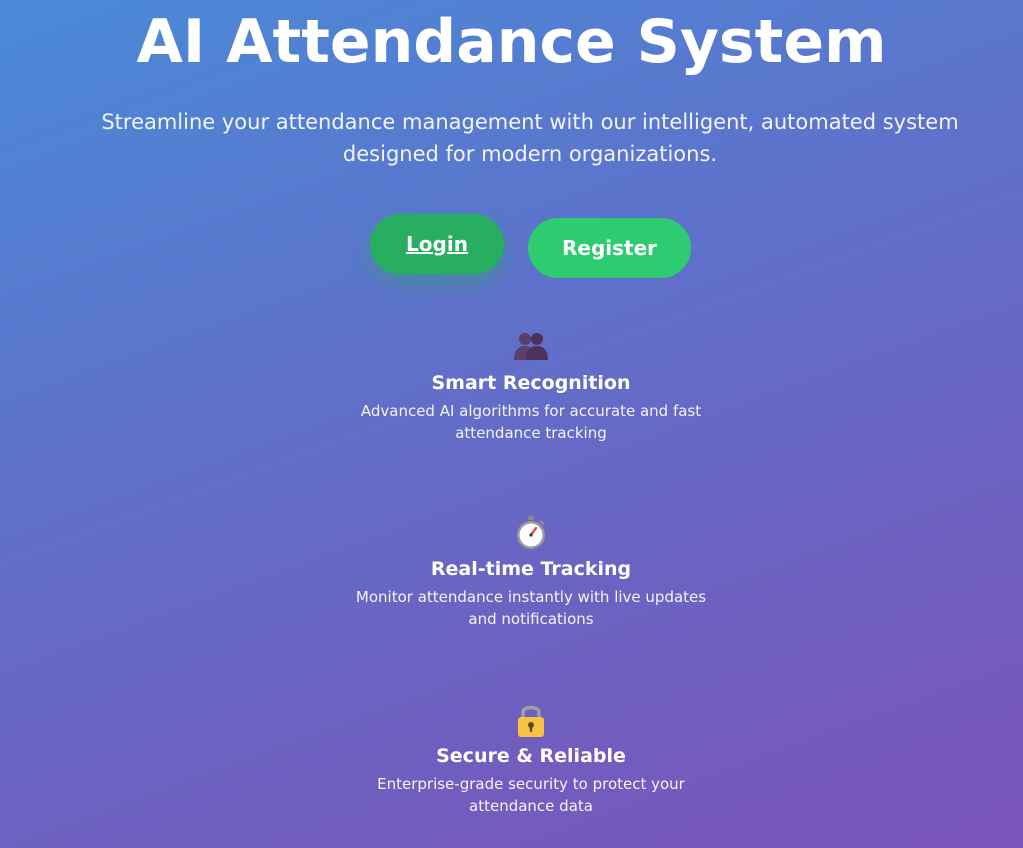 The height and width of the screenshot is (848, 1023). Describe the element at coordinates (531, 532) in the screenshot. I see `stopwatch-icon` at that location.